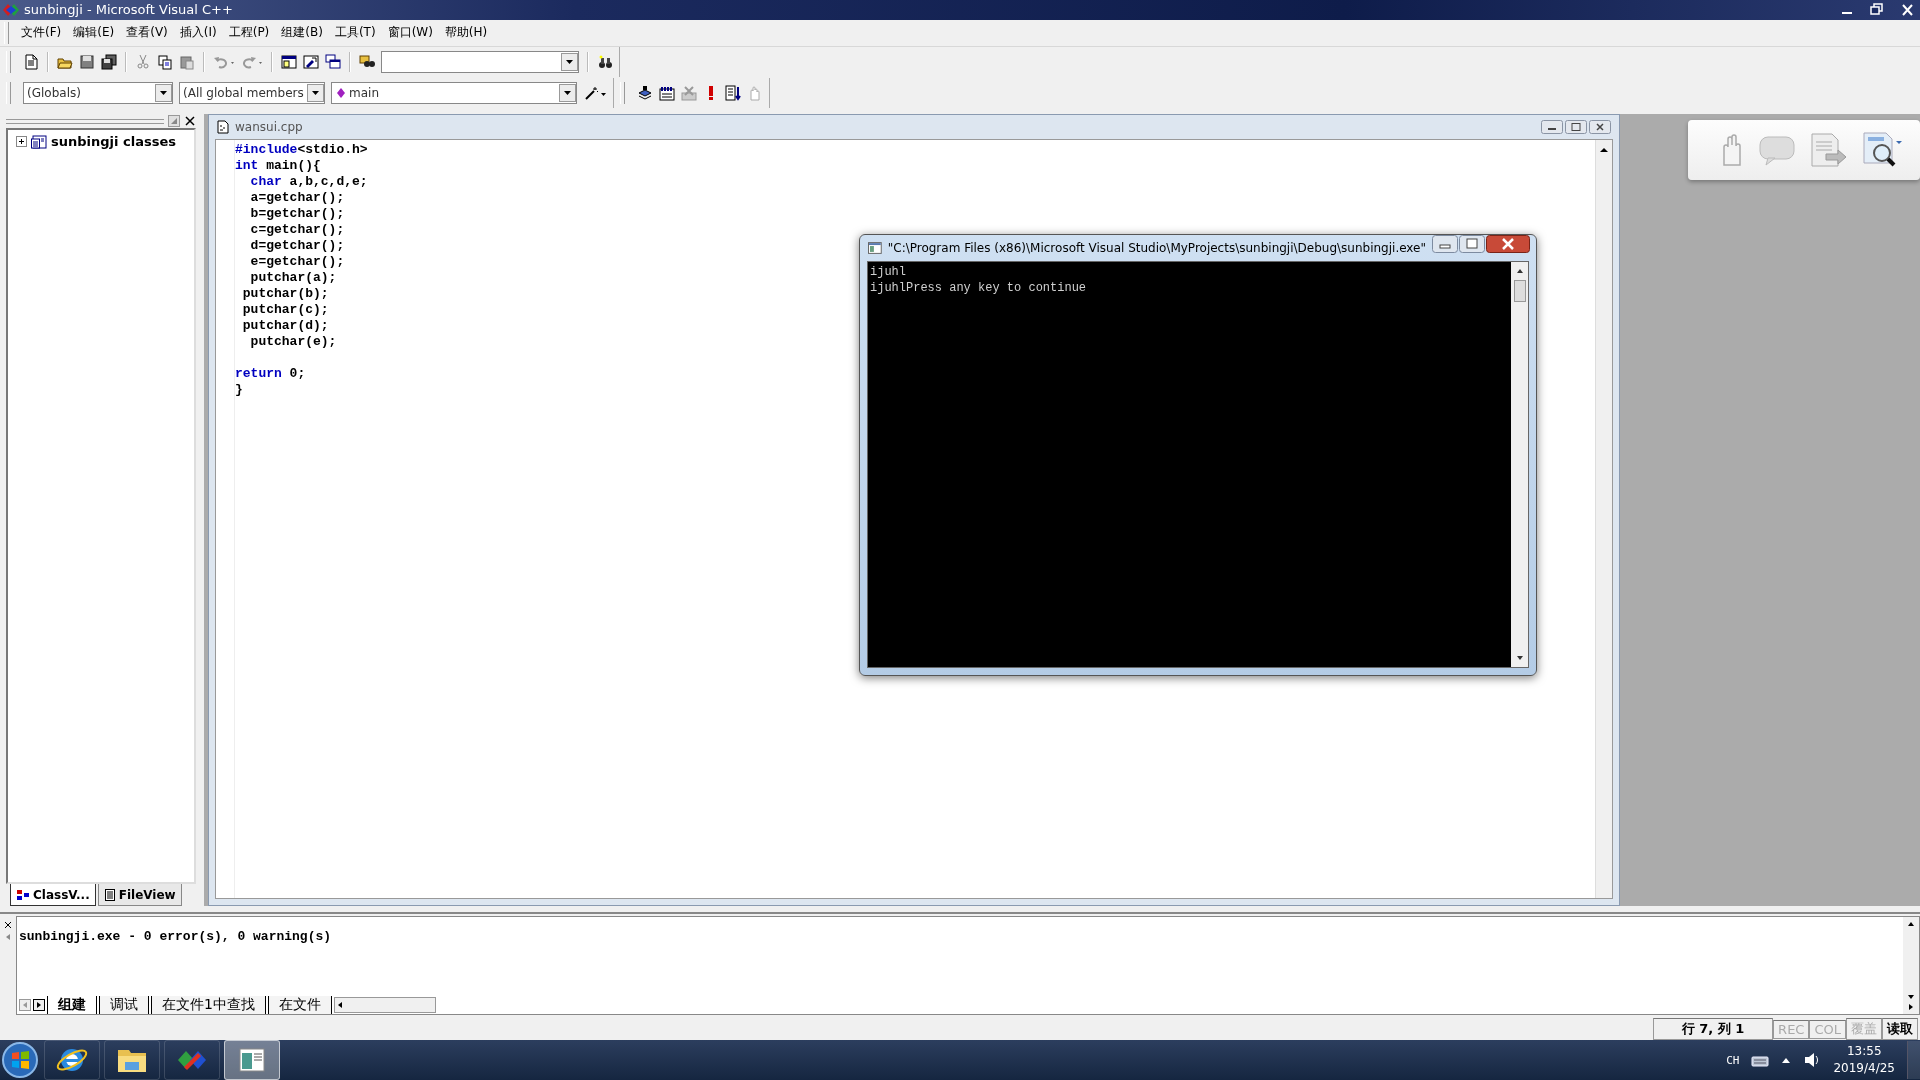 The width and height of the screenshot is (1920, 1080). I want to click on window-title: sunbingji - Microsoft Visual C++, so click(128, 10).